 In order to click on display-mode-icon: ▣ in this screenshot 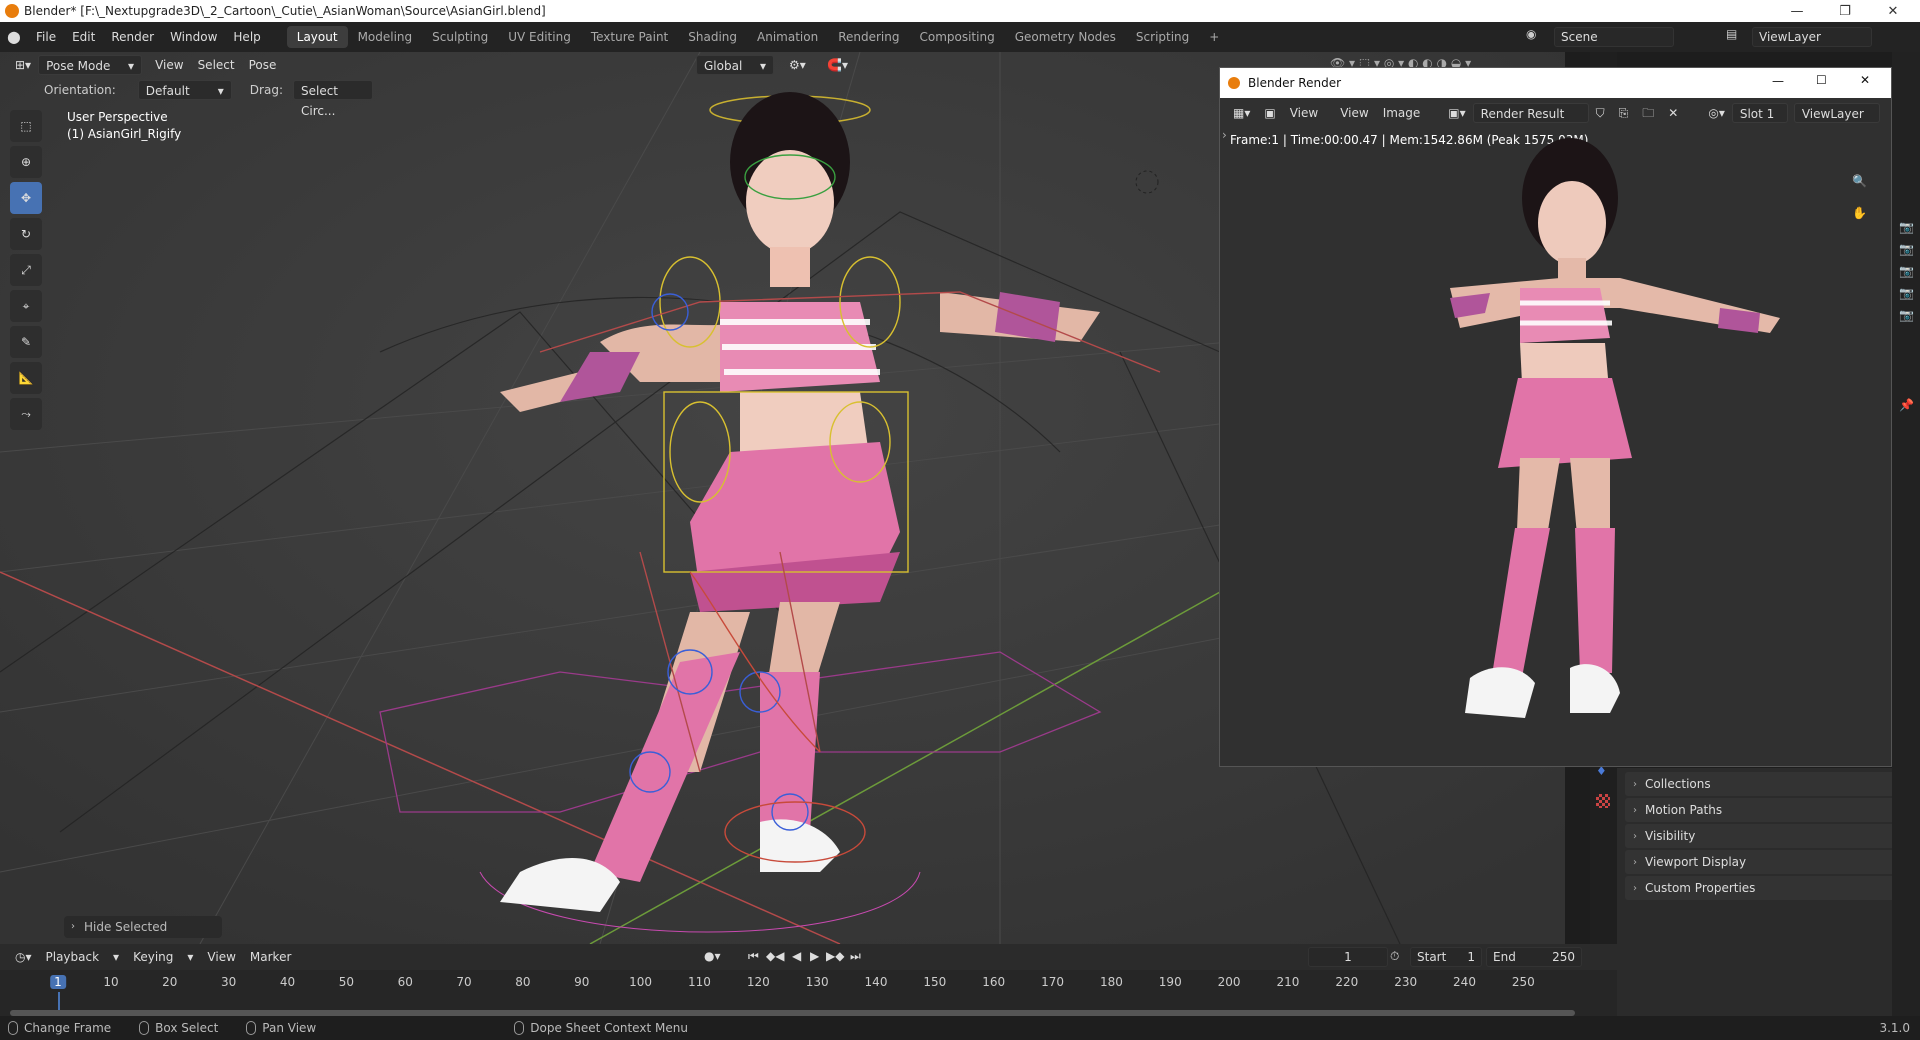, I will do `click(1269, 113)`.